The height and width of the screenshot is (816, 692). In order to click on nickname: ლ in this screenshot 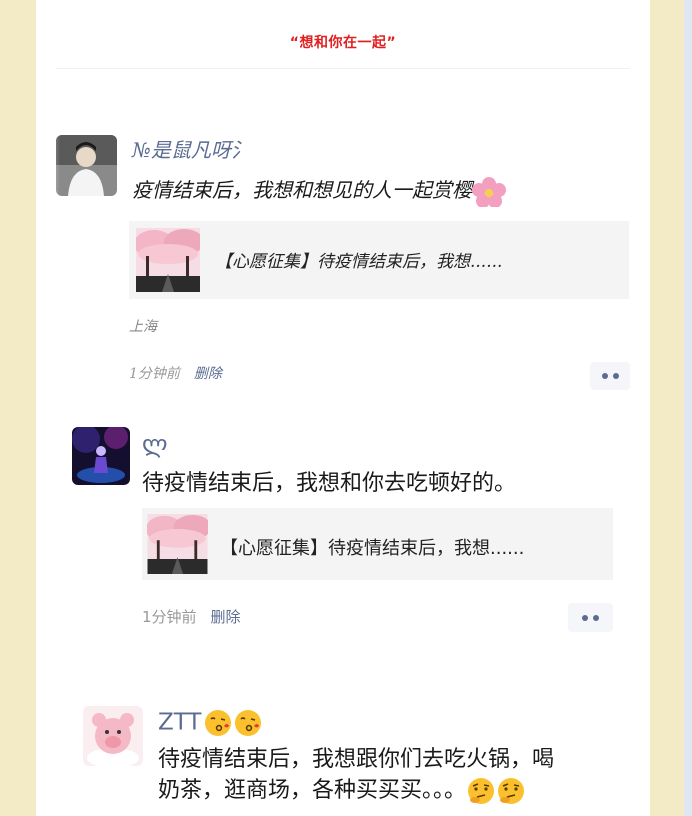, I will do `click(155, 444)`.